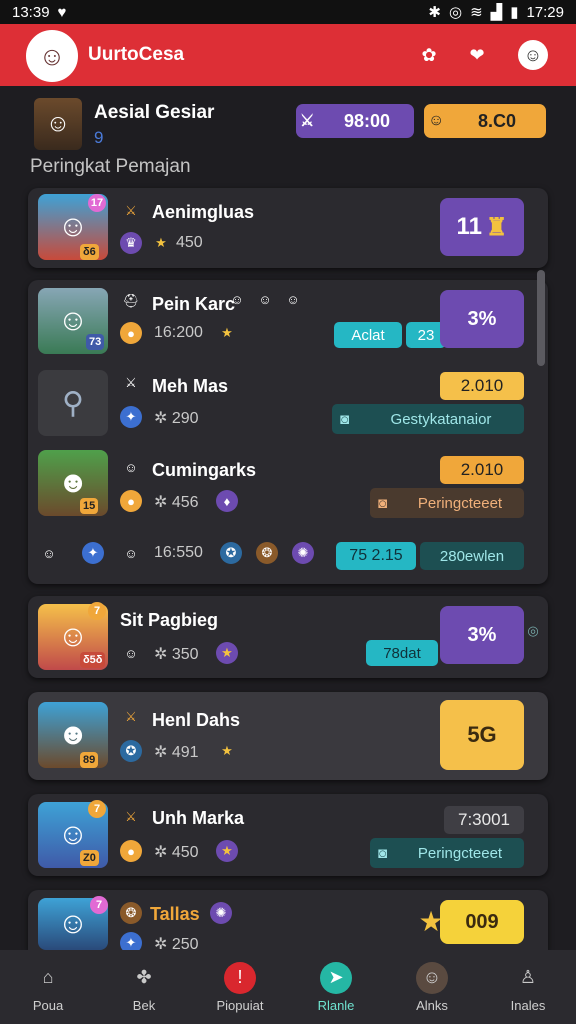 The image size is (576, 1024). Describe the element at coordinates (303, 553) in the screenshot. I see `gem-icon: ✺` at that location.